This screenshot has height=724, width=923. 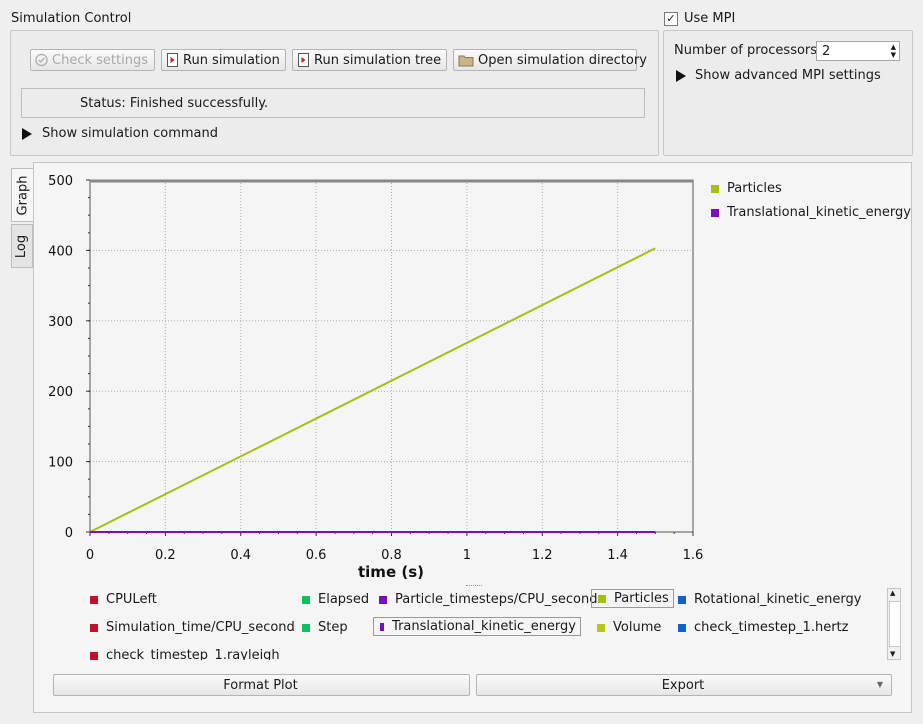 What do you see at coordinates (879, 684) in the screenshot?
I see `dropdown-arrow-icon: ▼` at bounding box center [879, 684].